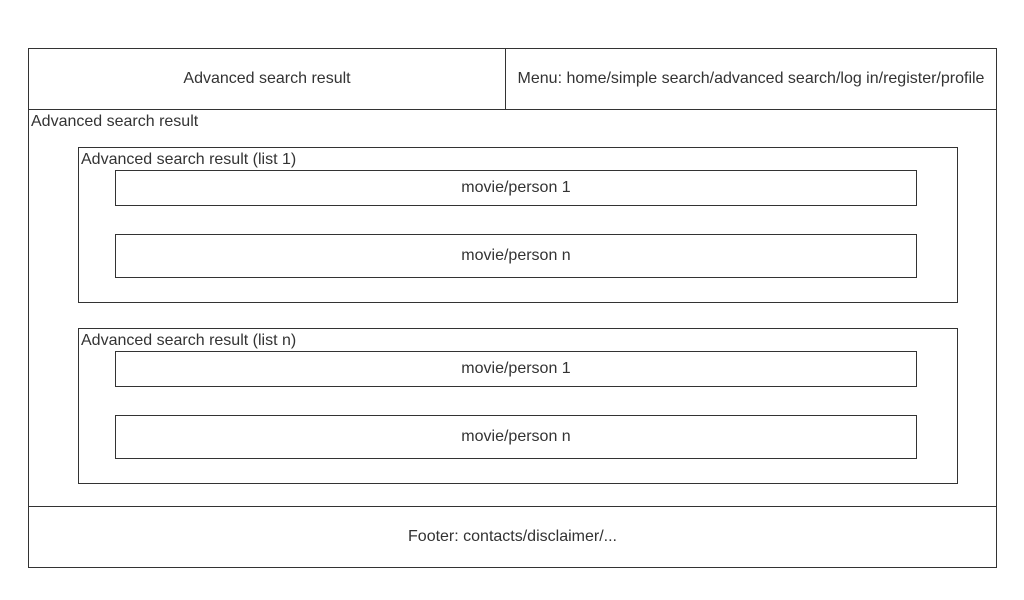 The width and height of the screenshot is (1024, 600). Describe the element at coordinates (189, 340) in the screenshot. I see `result-list-n-label: Advanced search result (list n)` at that location.